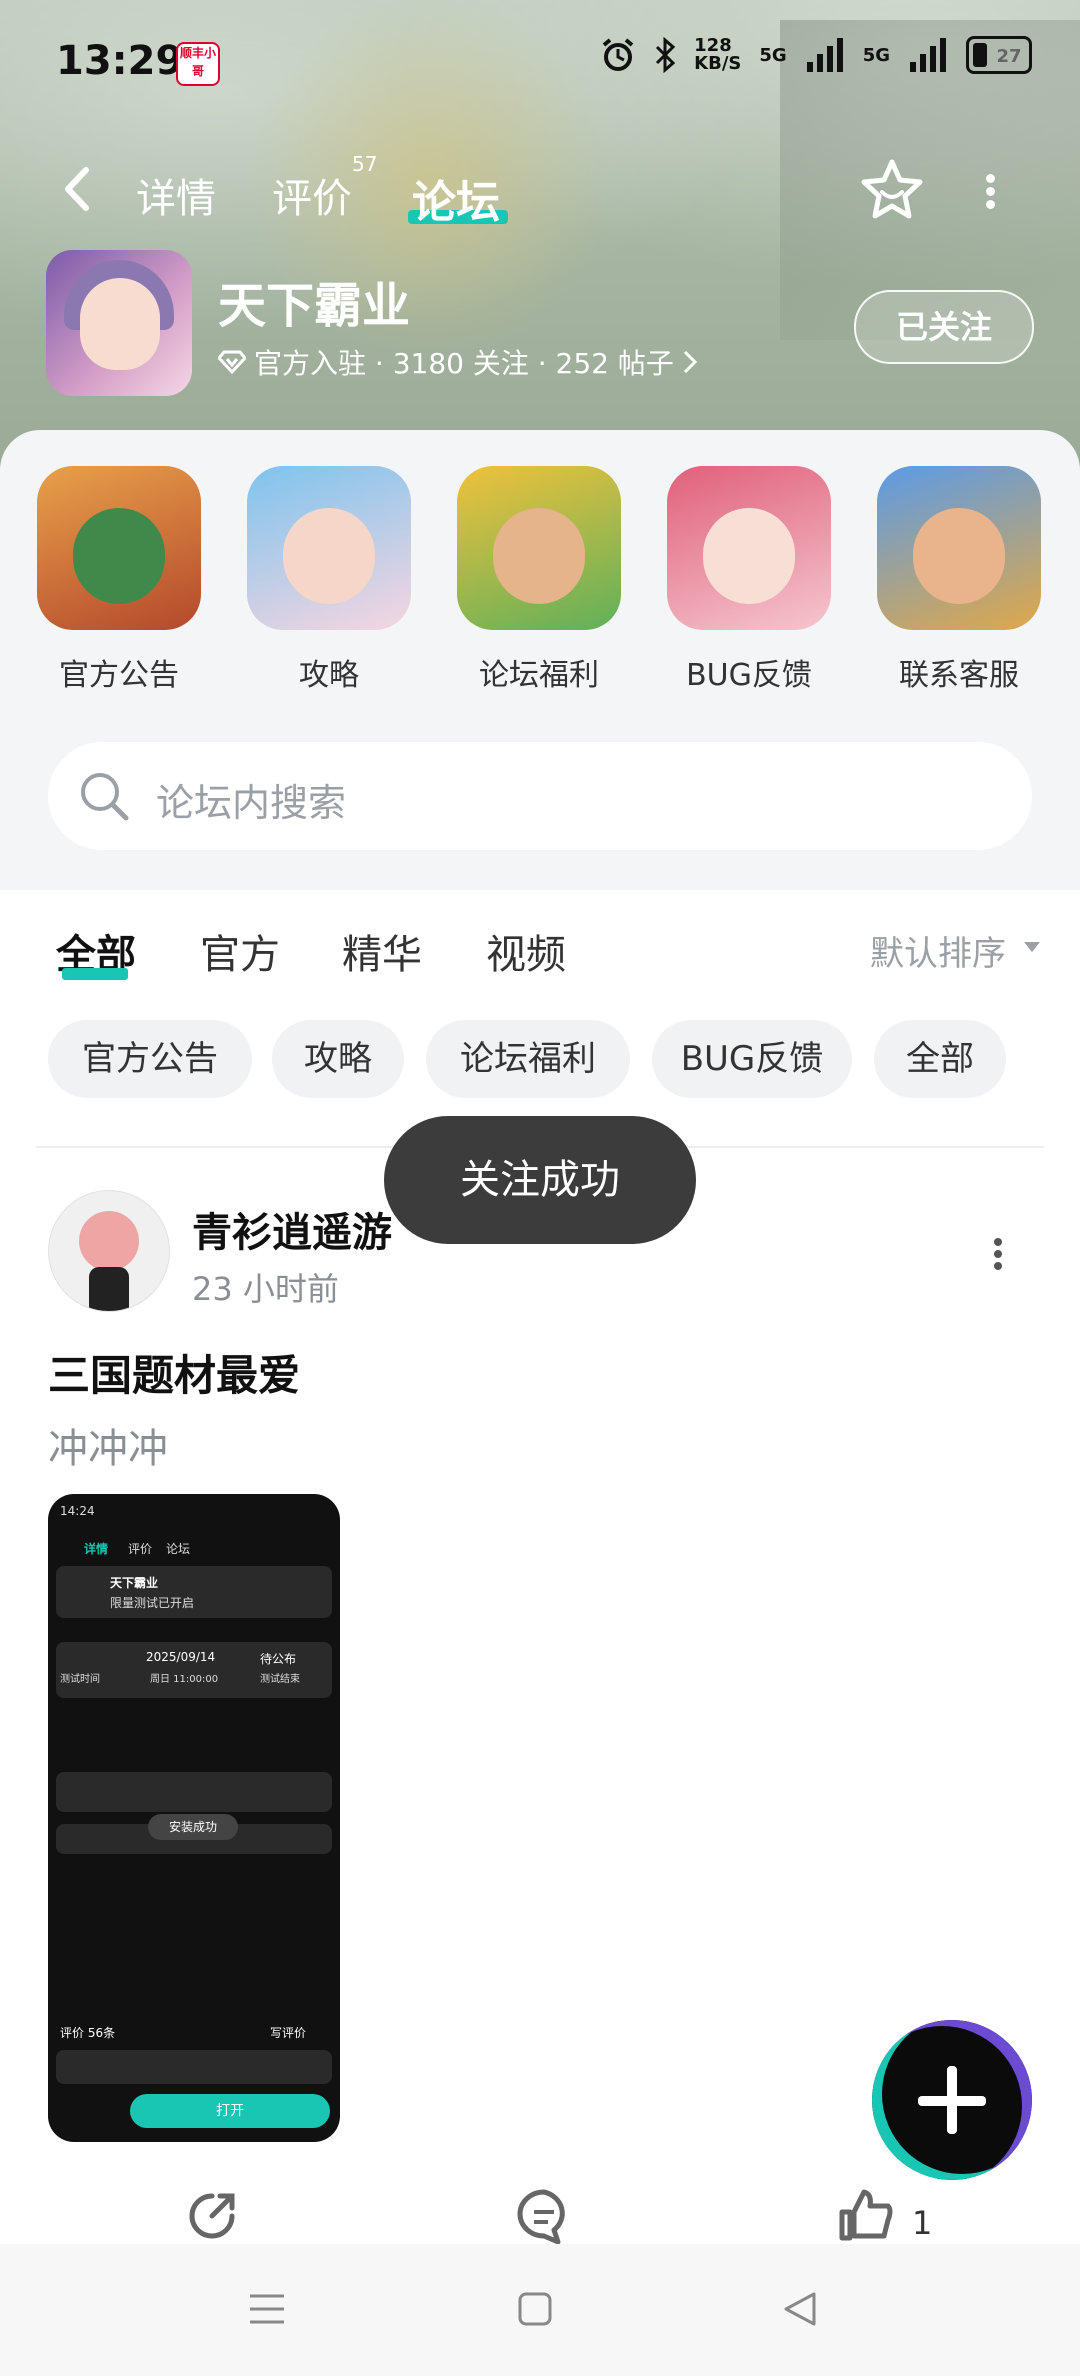 This screenshot has width=1080, height=2376. I want to click on shot-write-review: 写评价, so click(288, 2033).